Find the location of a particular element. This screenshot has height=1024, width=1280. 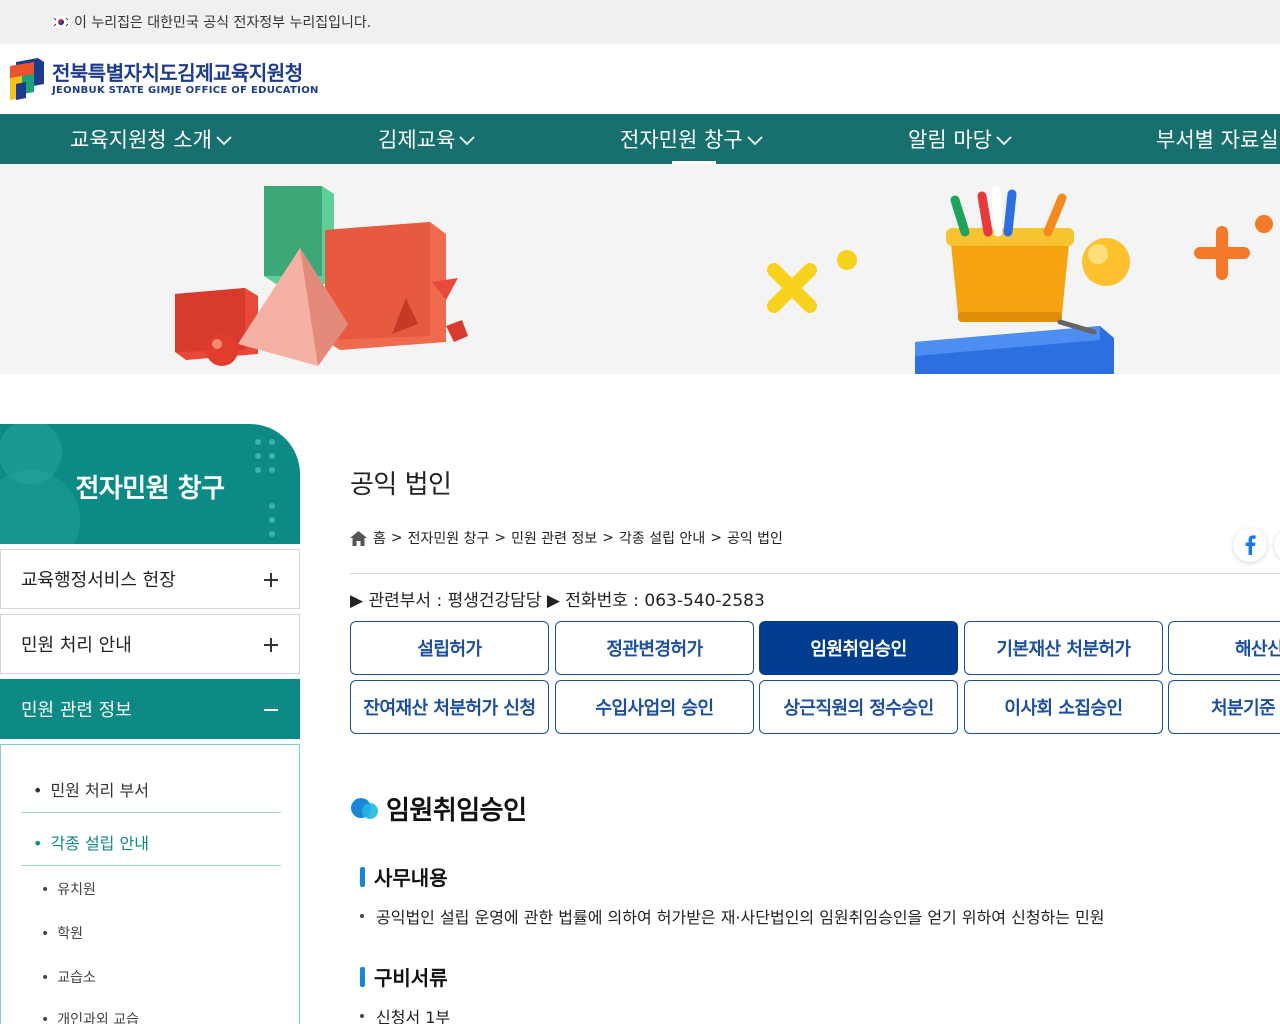

breadcrumb-item: 홈 is located at coordinates (379, 538).